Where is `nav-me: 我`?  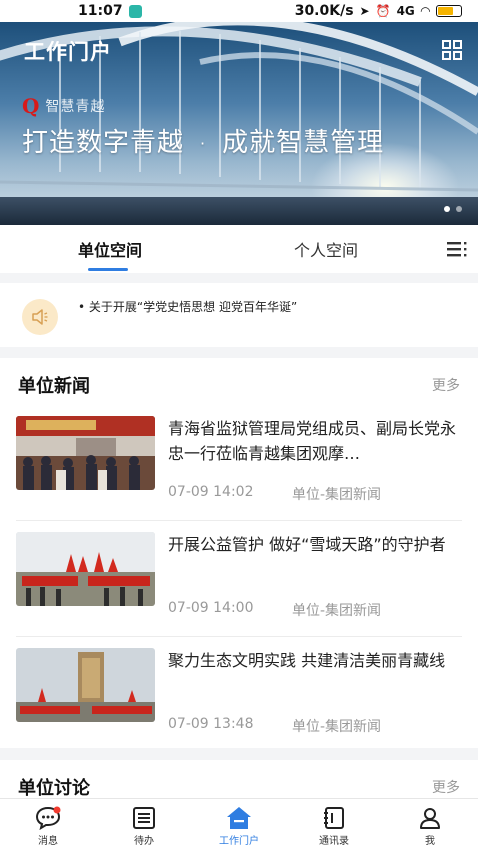 nav-me: 我 is located at coordinates (430, 824).